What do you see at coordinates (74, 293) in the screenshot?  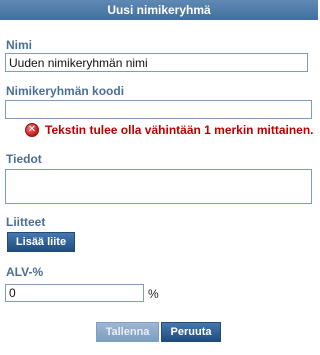 I see `vat-input` at bounding box center [74, 293].